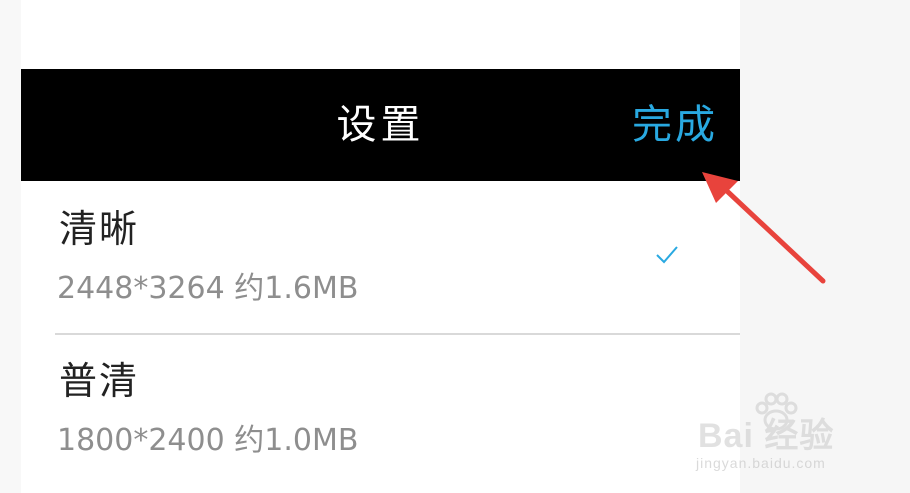 This screenshot has width=910, height=493. What do you see at coordinates (99, 229) in the screenshot?
I see `option-name: 清晰` at bounding box center [99, 229].